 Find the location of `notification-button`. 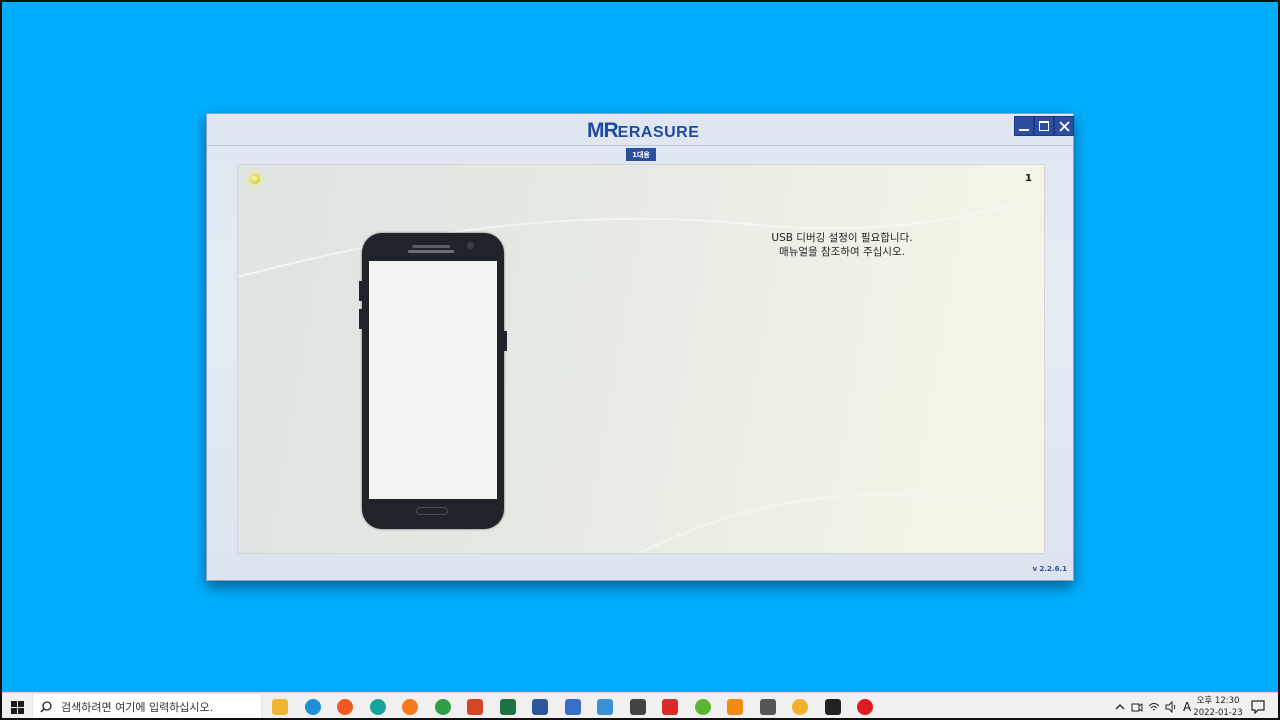

notification-button is located at coordinates (1258, 707).